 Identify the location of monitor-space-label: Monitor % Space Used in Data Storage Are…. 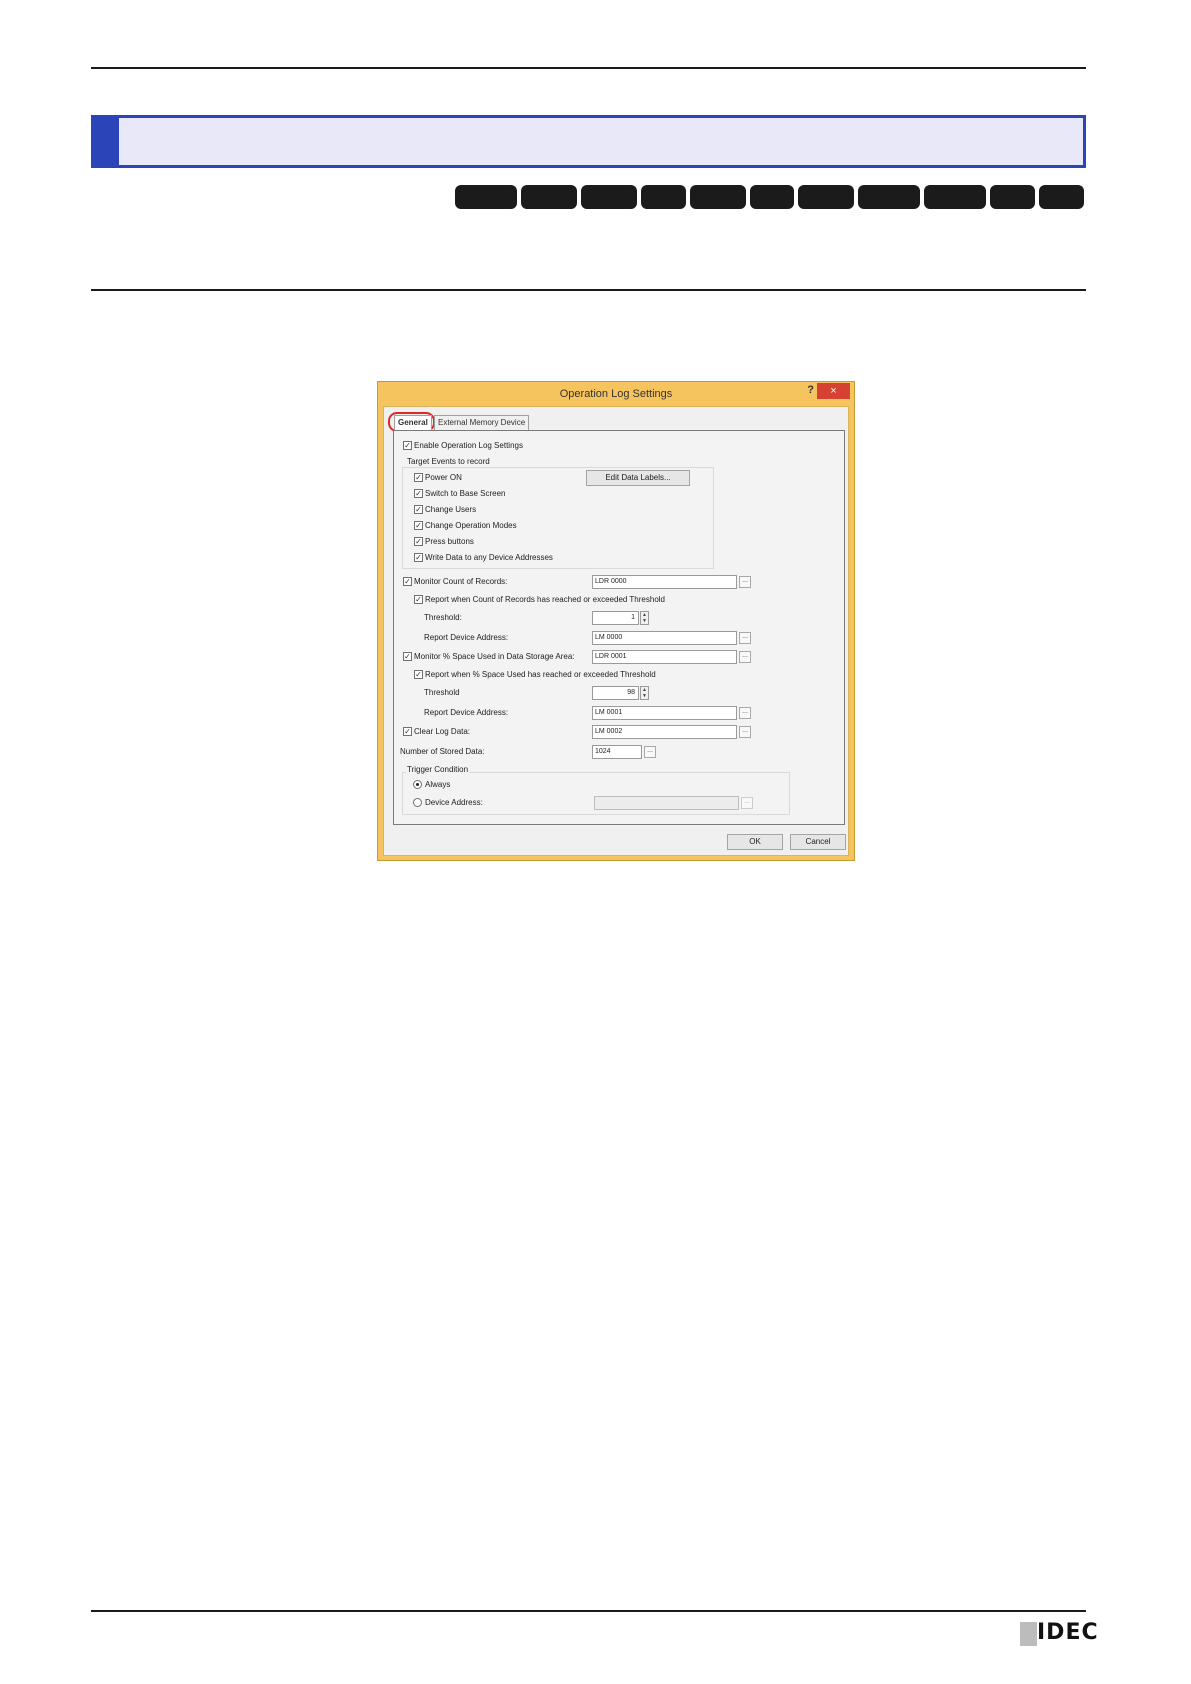
(494, 656).